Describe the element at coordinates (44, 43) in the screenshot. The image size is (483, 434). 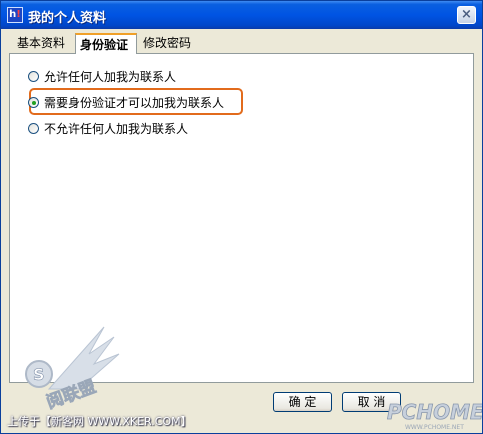
I see `tab-basic-info: 基本资料` at that location.